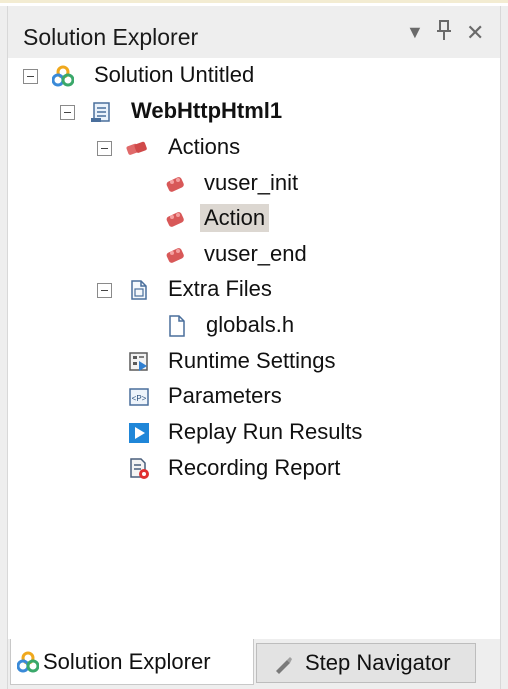 The image size is (508, 689). I want to click on runtime-settings-icon, so click(138, 361).